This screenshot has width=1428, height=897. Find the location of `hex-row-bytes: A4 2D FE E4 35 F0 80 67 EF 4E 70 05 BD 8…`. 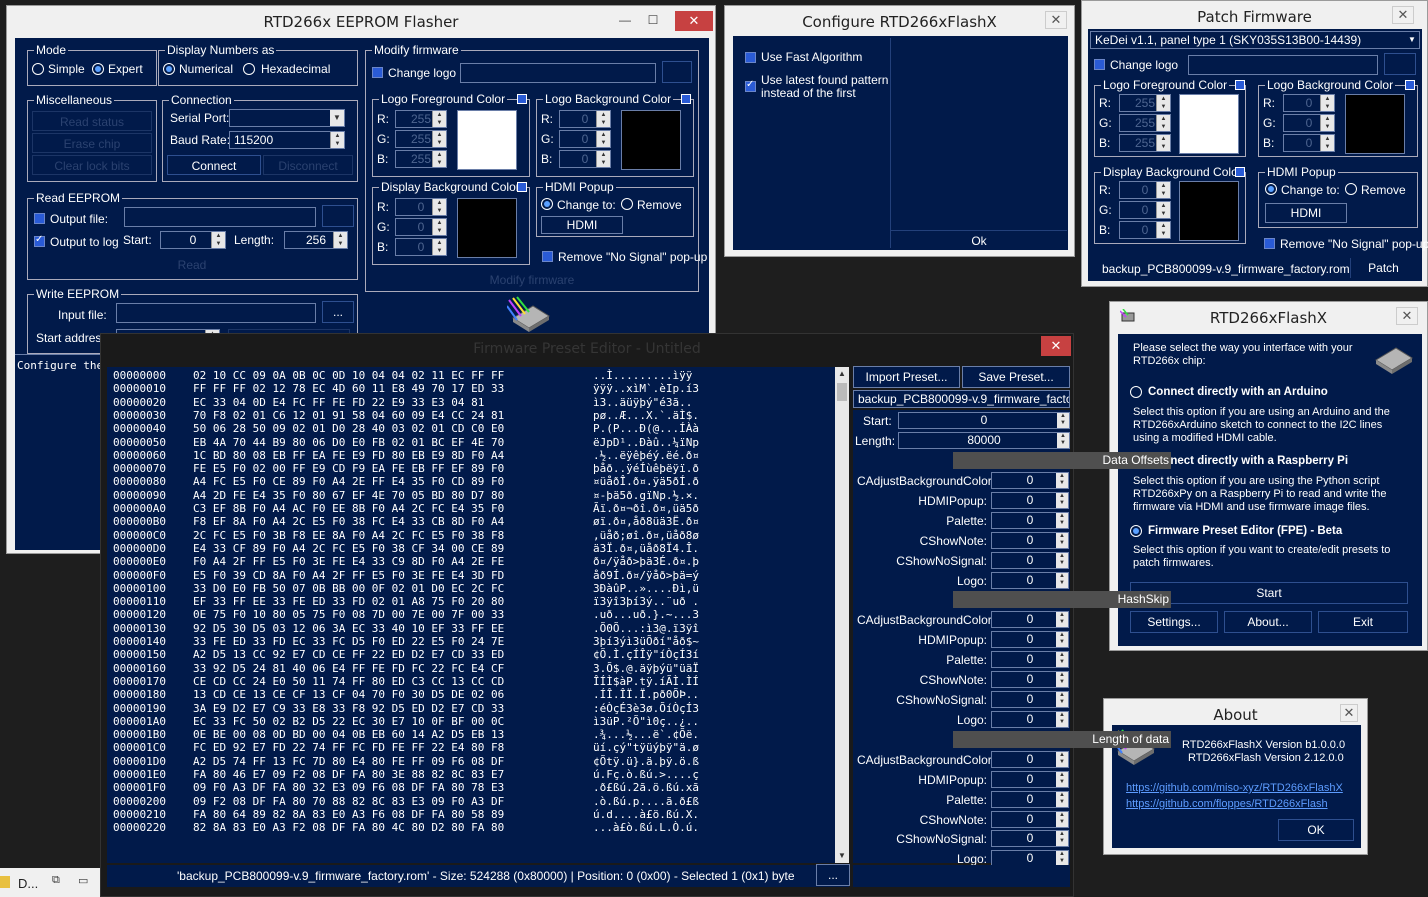

hex-row-bytes: A4 2D FE E4 35 F0 80 67 EF 4E 70 05 BD 8… is located at coordinates (348, 495).